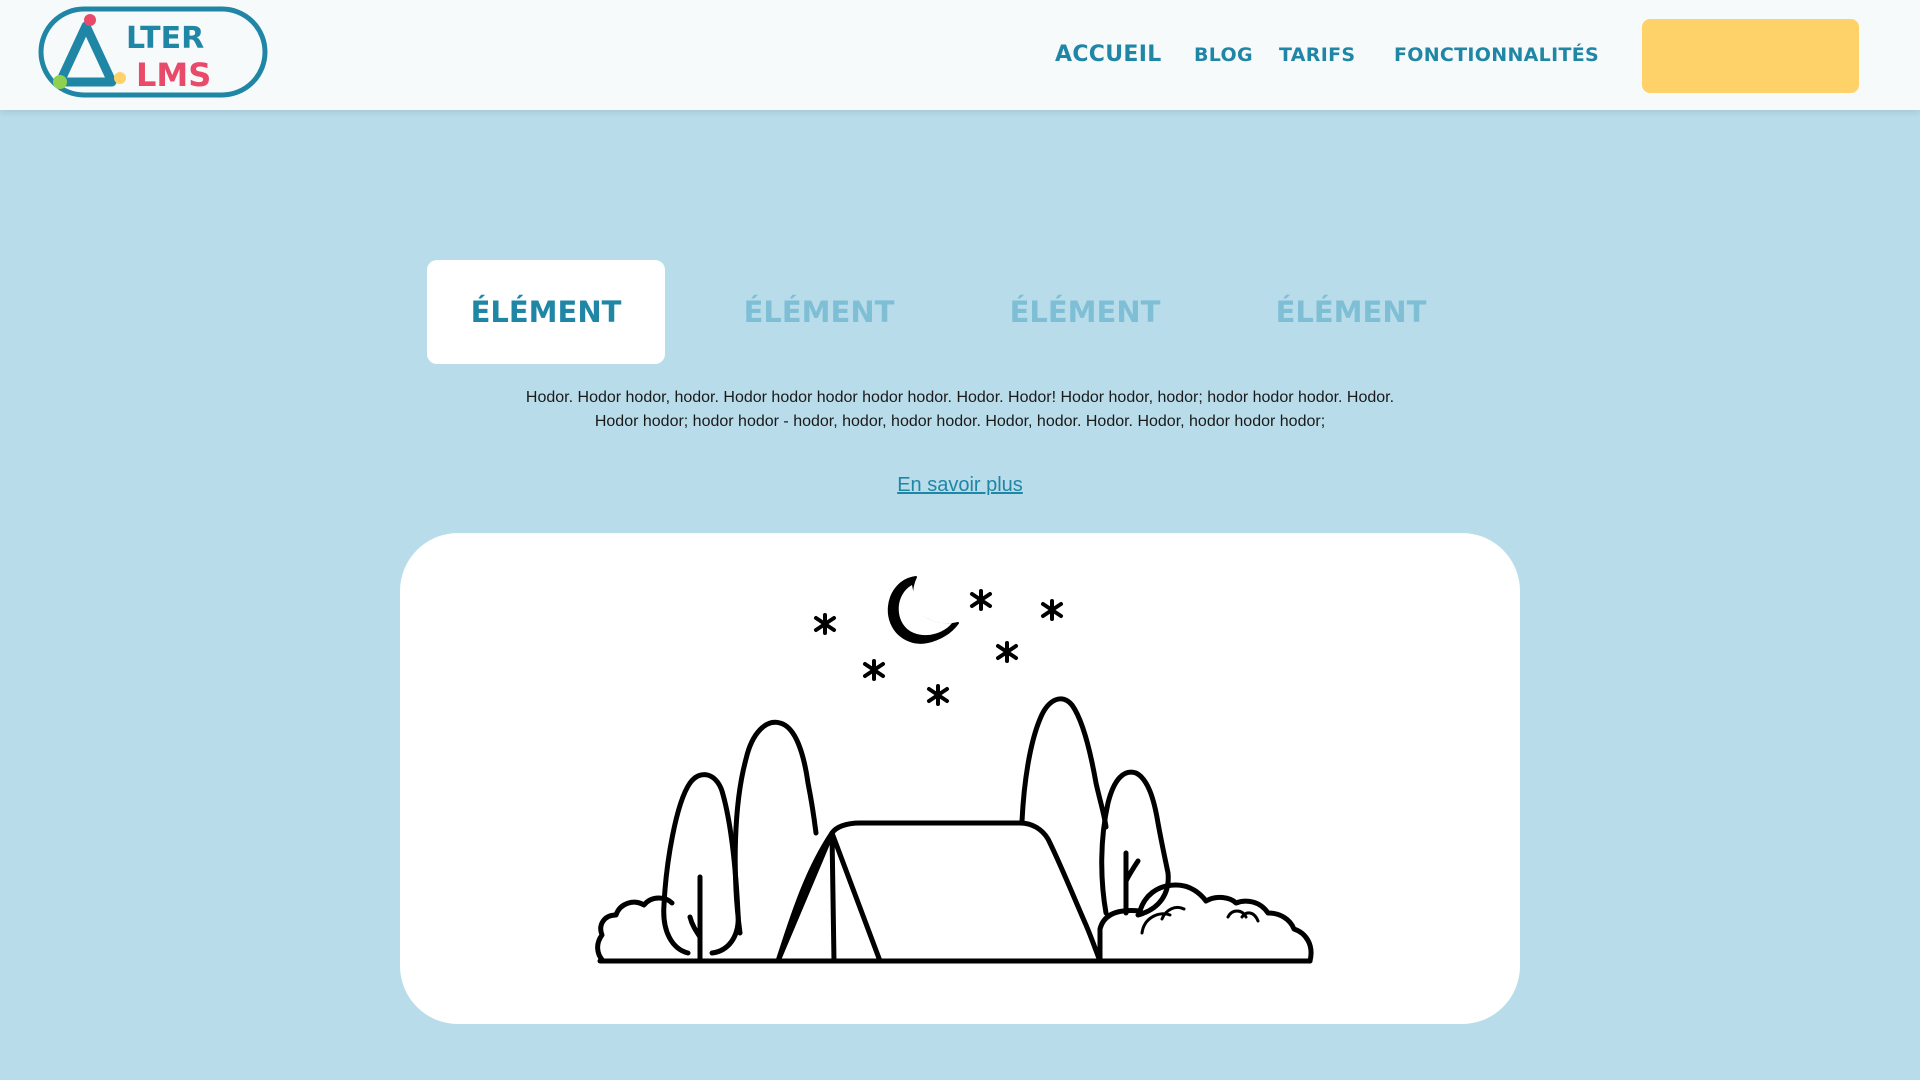 This screenshot has width=1920, height=1080. I want to click on tab-element-4: ÉLÉMENT, so click(1351, 312).